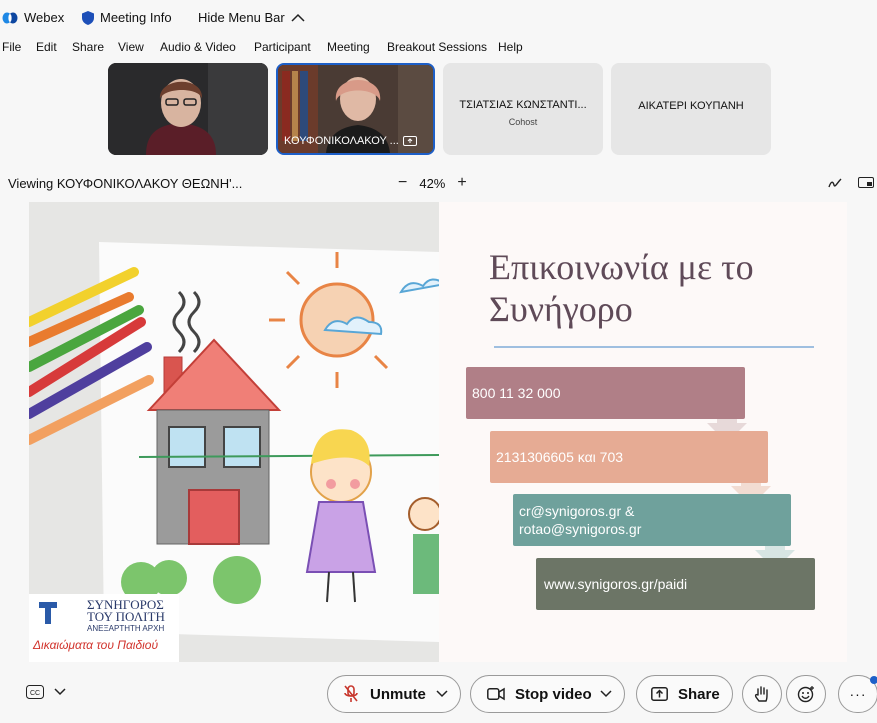 This screenshot has height=723, width=877. I want to click on menu-help: Help, so click(510, 47).